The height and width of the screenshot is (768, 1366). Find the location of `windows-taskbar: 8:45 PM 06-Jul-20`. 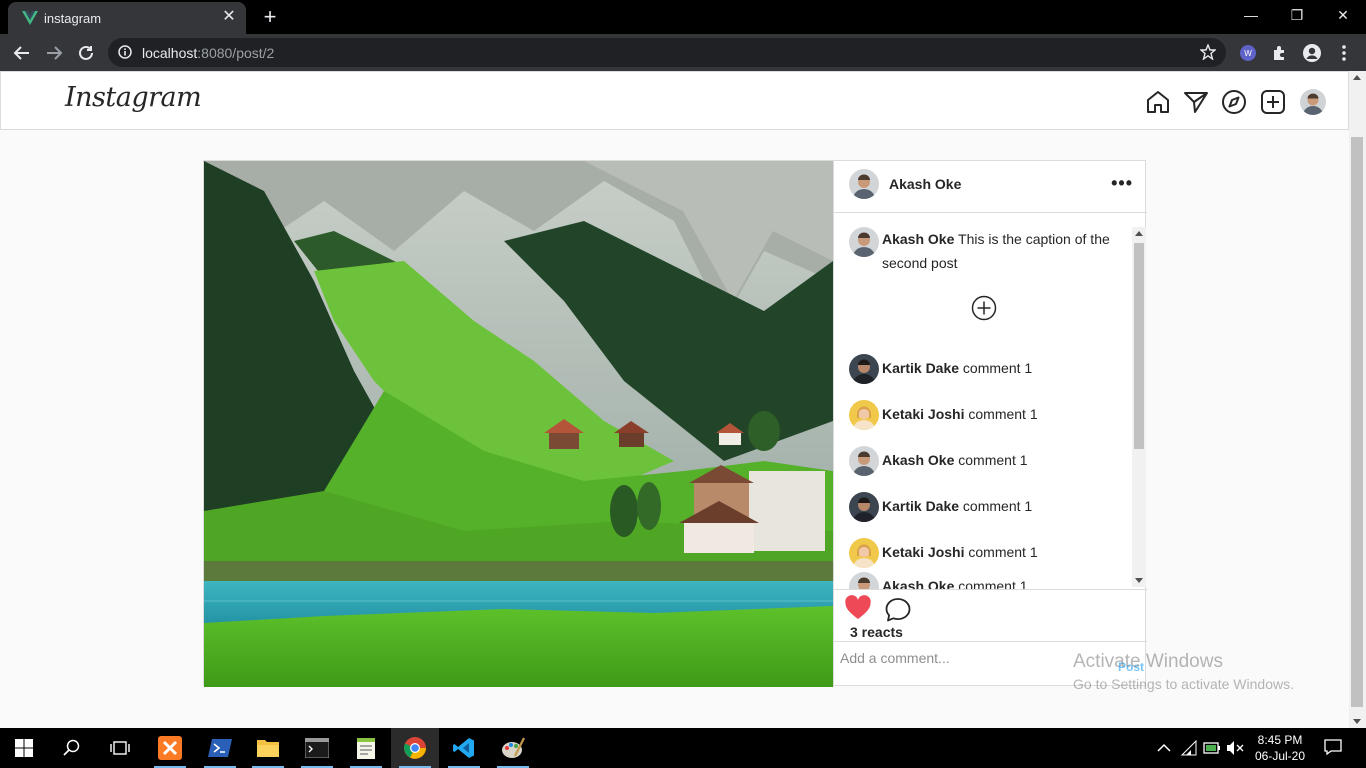

windows-taskbar: 8:45 PM 06-Jul-20 is located at coordinates (683, 748).